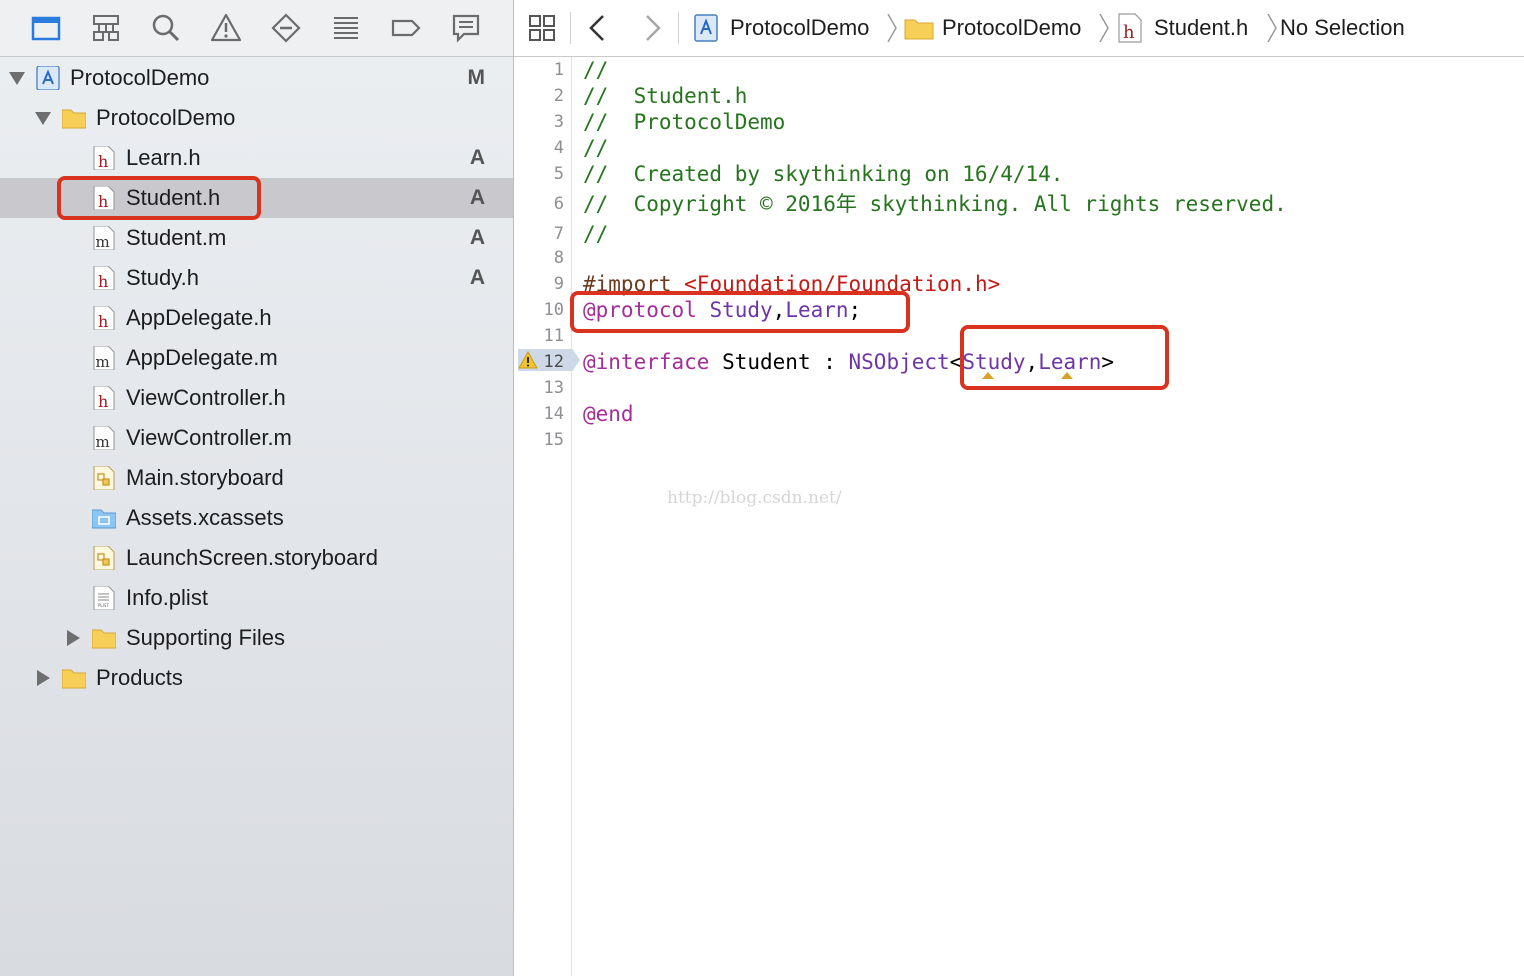 The height and width of the screenshot is (976, 1524). I want to click on code-token: // Student.h, so click(665, 96).